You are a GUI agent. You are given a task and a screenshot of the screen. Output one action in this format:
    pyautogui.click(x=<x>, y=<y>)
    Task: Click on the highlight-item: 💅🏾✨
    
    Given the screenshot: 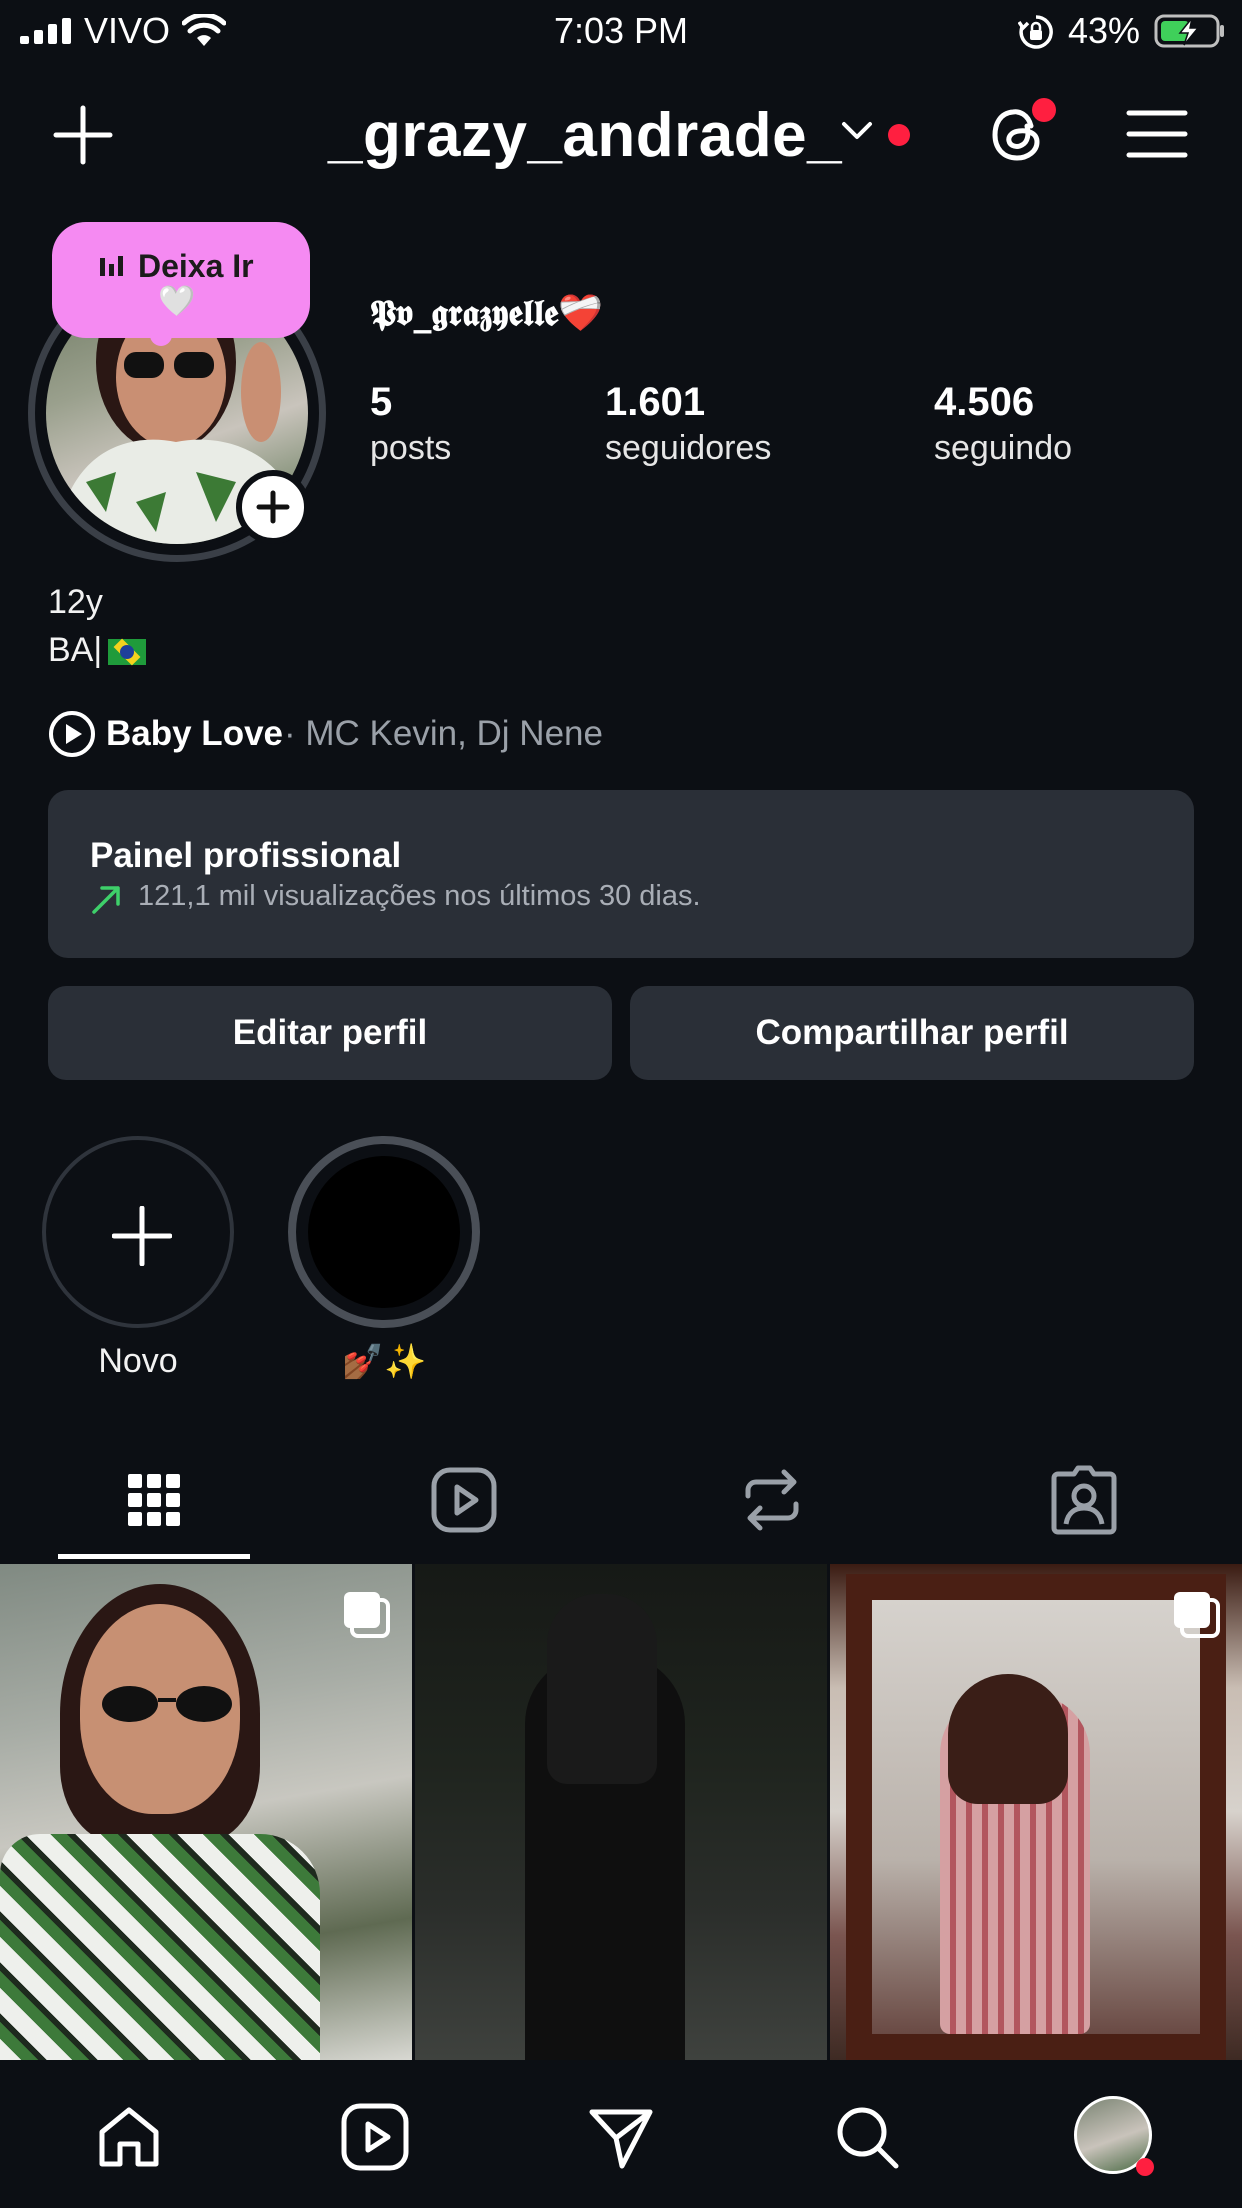 What is the action you would take?
    pyautogui.click(x=384, y=1259)
    